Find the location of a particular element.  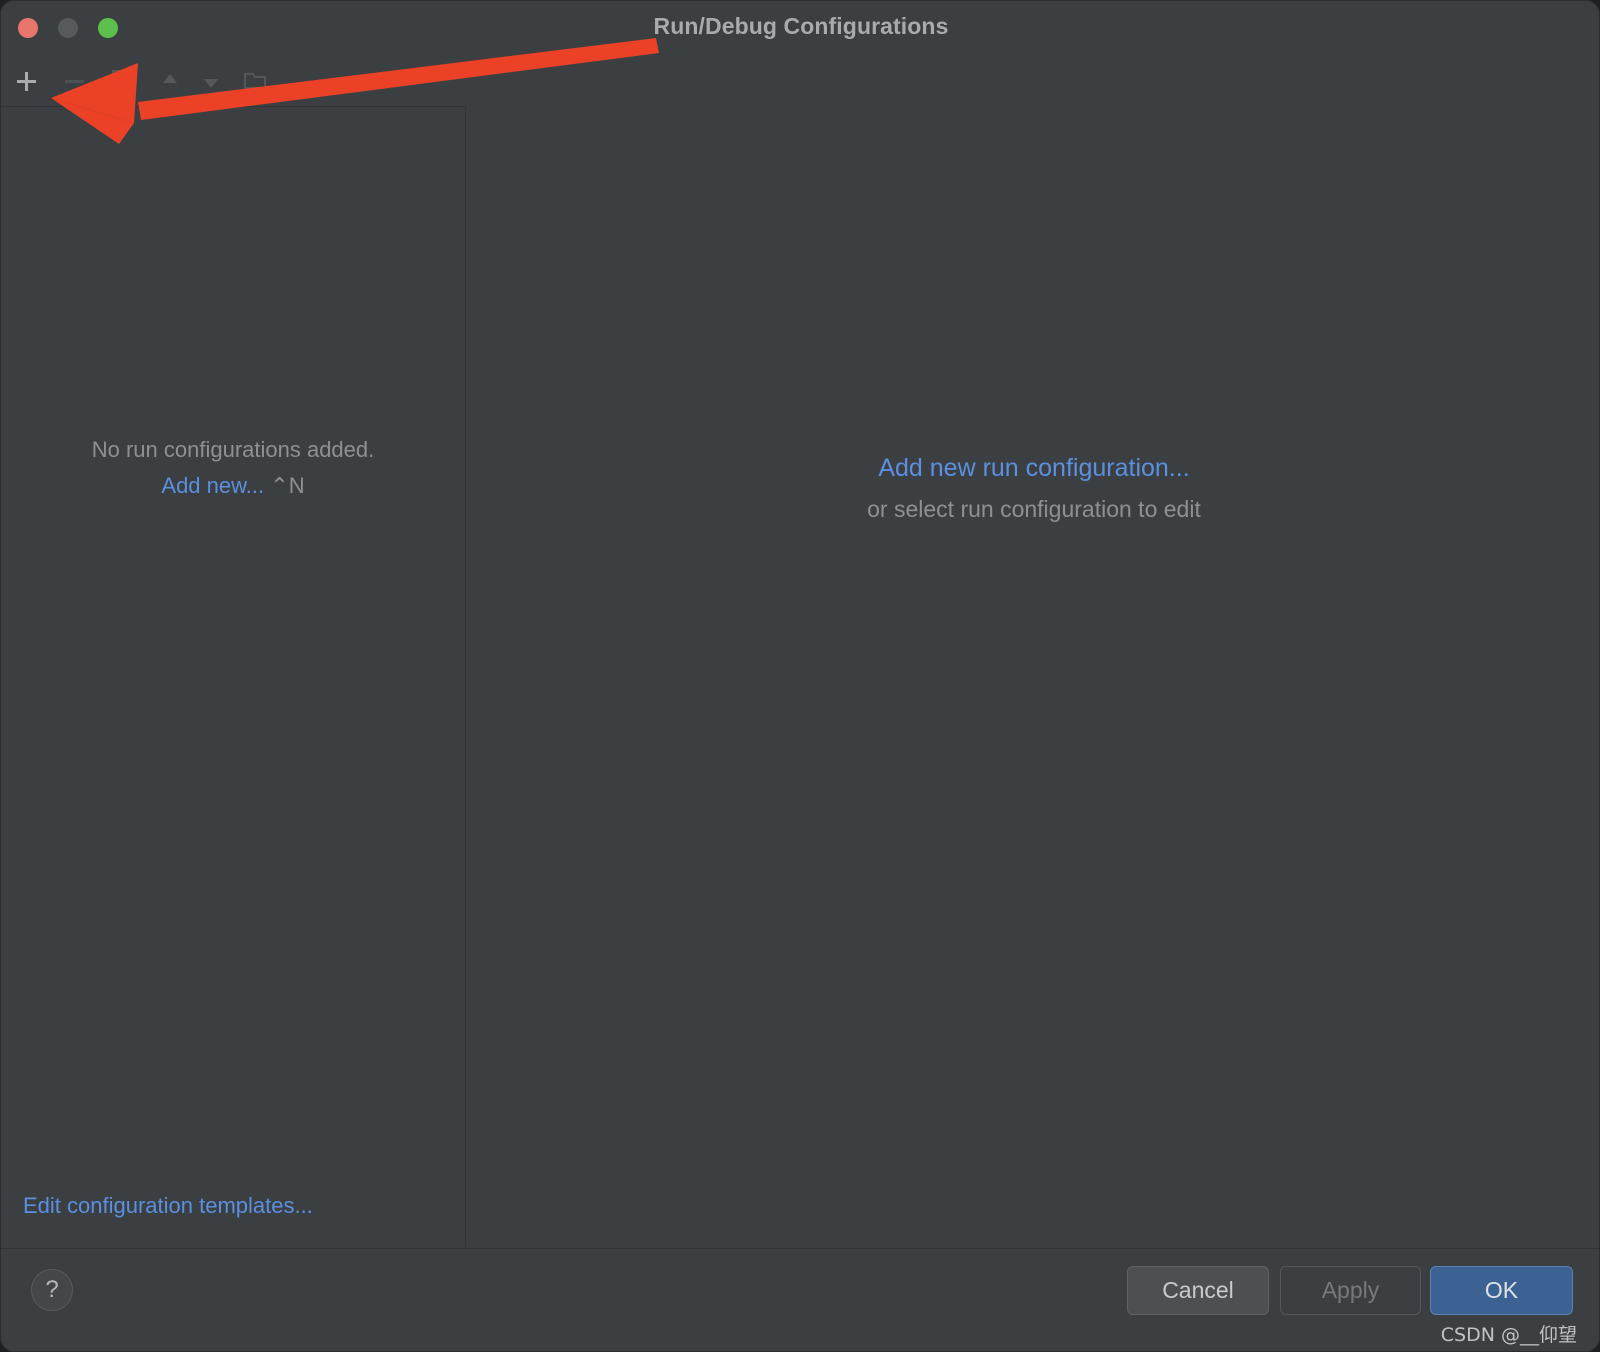

title-bar: Run/Debug Configurations is located at coordinates (800, 28).